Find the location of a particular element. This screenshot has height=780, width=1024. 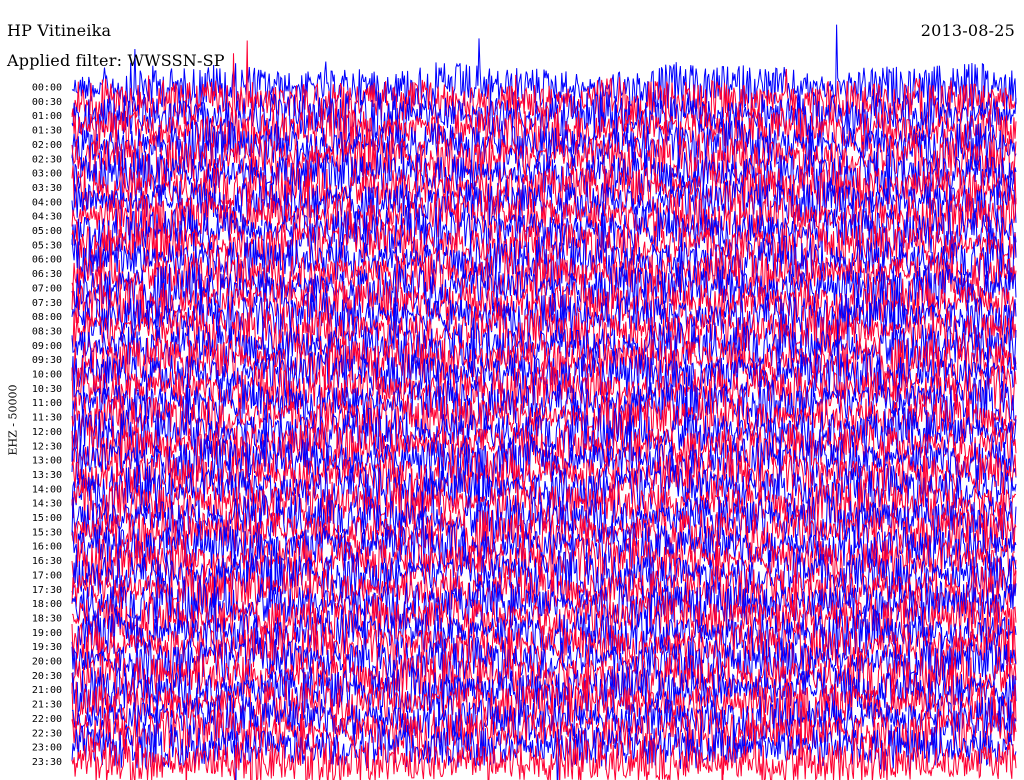

row-label: 15:30 is located at coordinates (47, 532).